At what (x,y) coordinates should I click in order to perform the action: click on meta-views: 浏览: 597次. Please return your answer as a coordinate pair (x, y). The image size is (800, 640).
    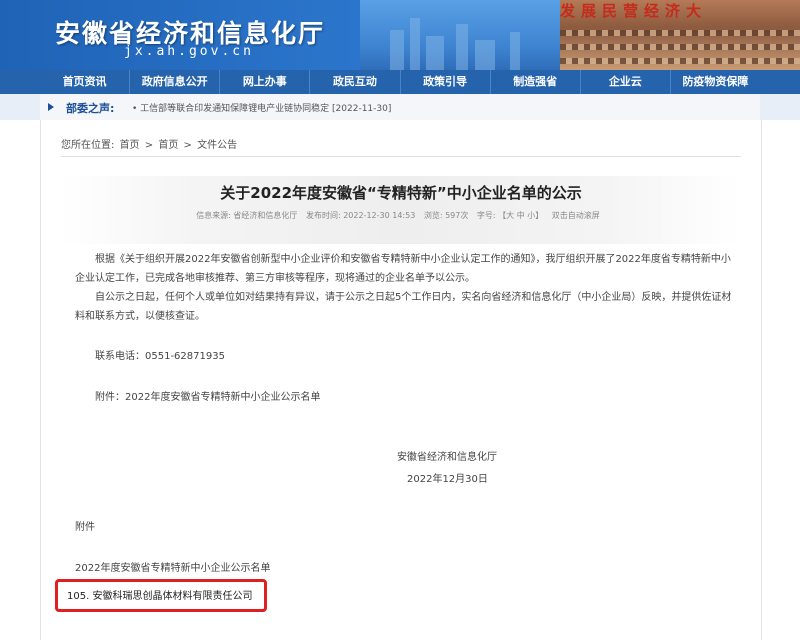
    Looking at the image, I should click on (446, 215).